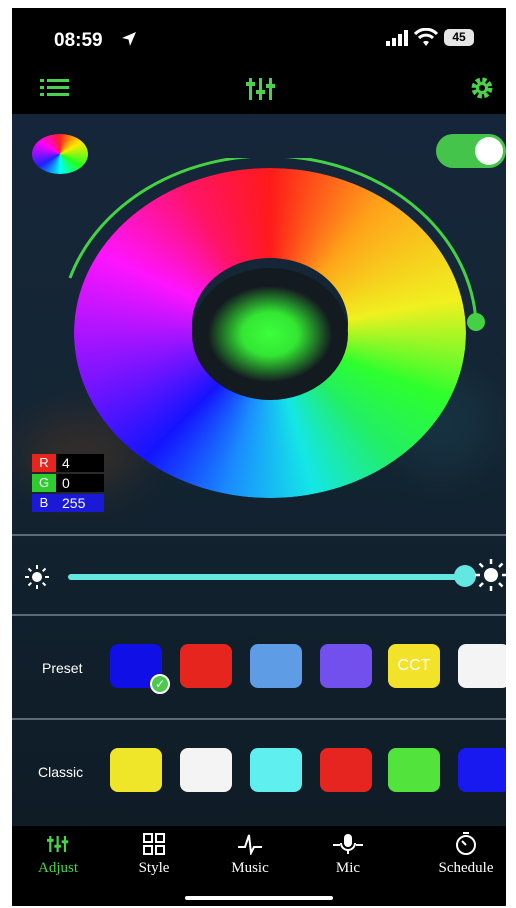 The image size is (516, 908). I want to click on brightness-slider-handle, so click(465, 576).